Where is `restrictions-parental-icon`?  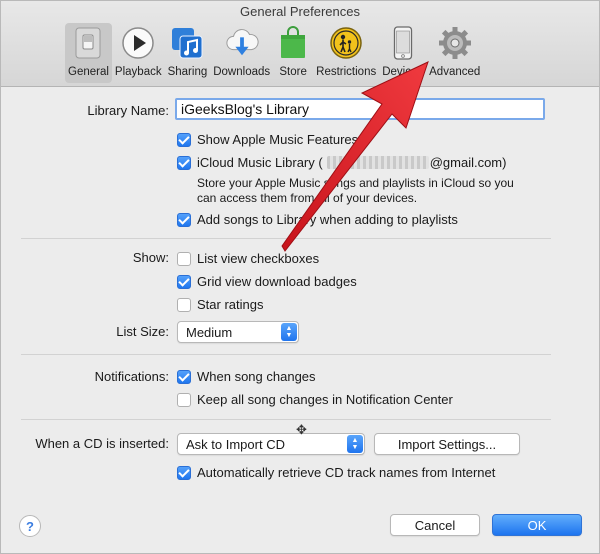 restrictions-parental-icon is located at coordinates (346, 43).